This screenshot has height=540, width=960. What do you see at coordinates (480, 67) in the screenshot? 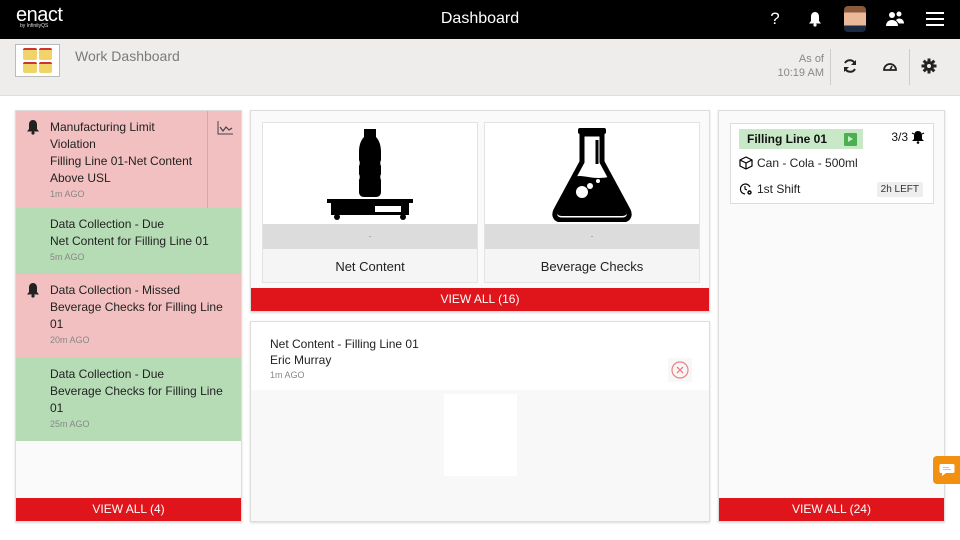
I see `sub-header: Work Dashboard As of 10:19 AM` at bounding box center [480, 67].